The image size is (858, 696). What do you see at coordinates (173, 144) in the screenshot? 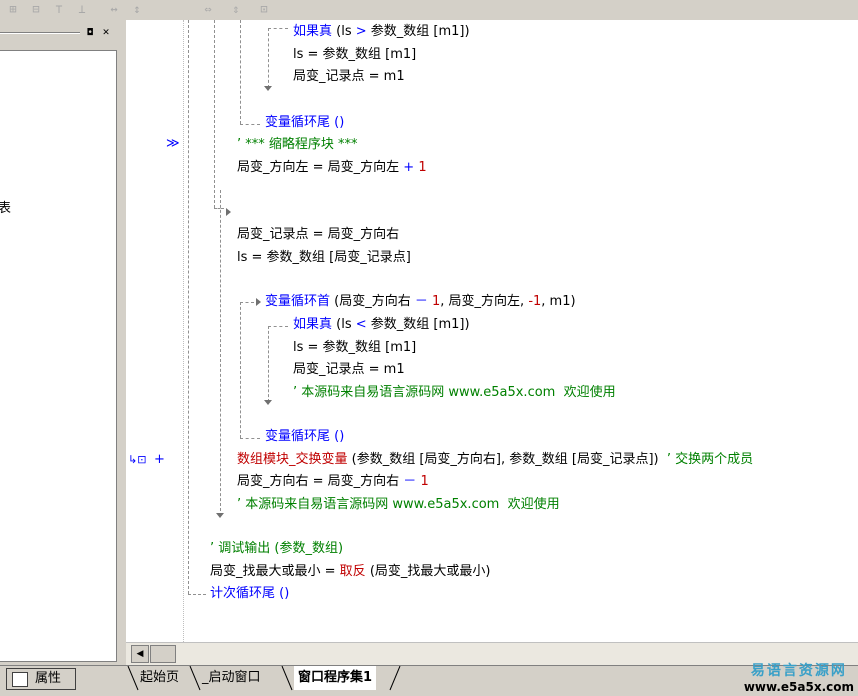
I see `collapsed-block-icon: ≫` at bounding box center [173, 144].